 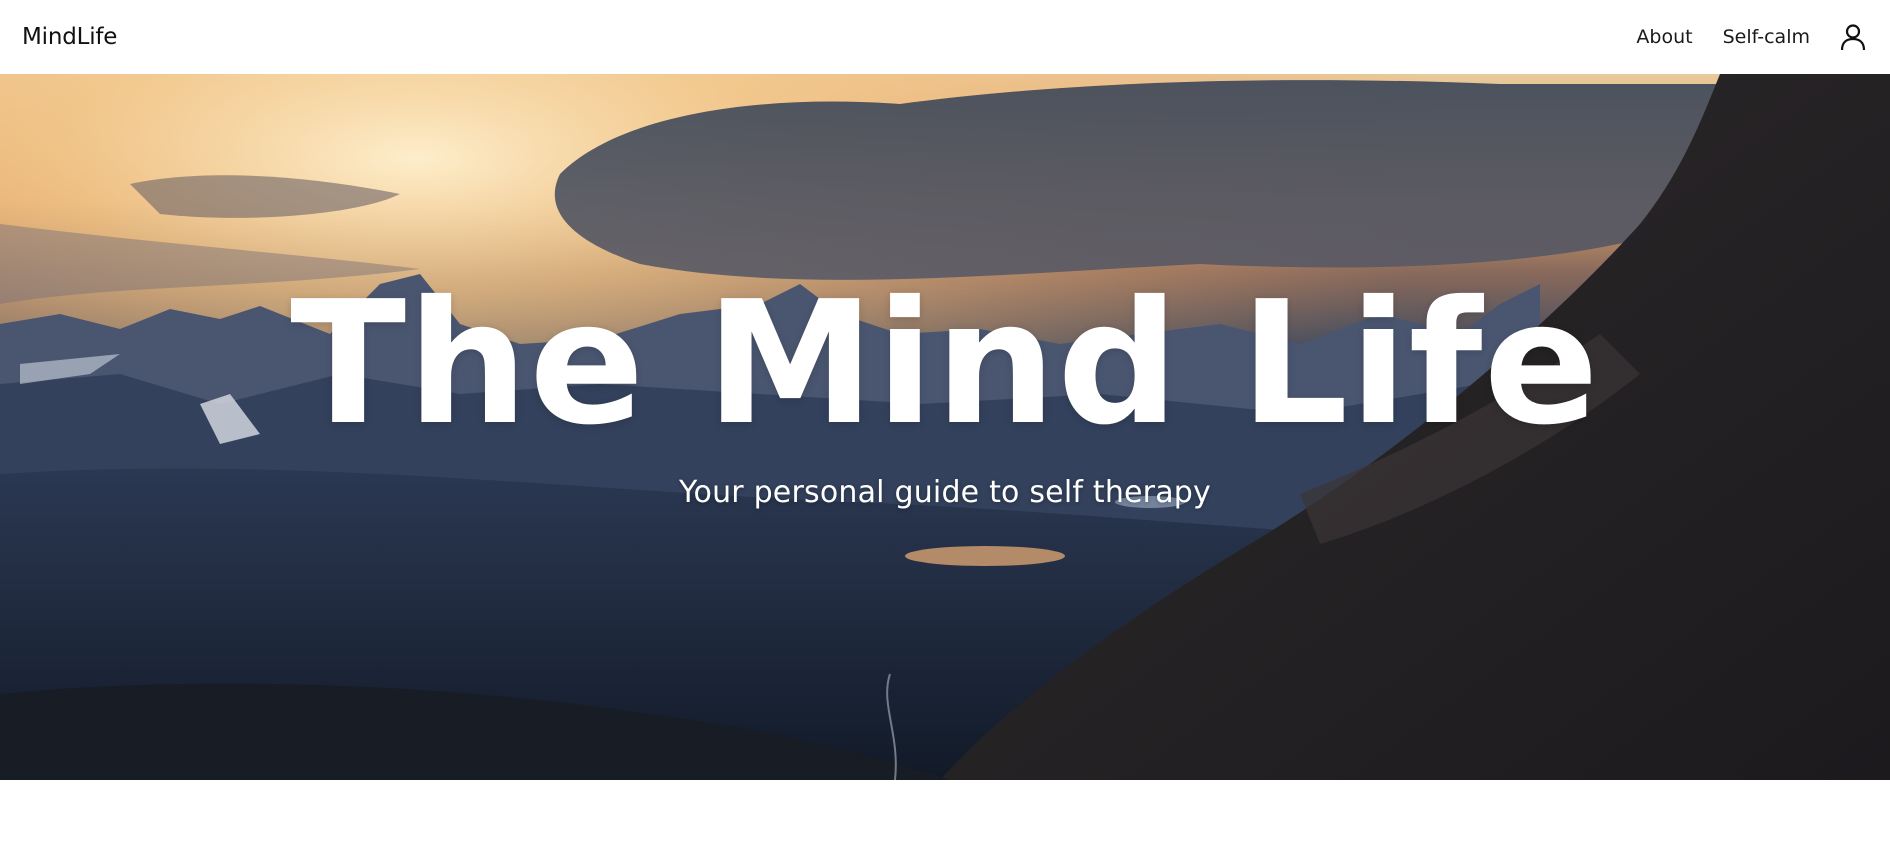 What do you see at coordinates (1664, 37) in the screenshot?
I see `nav-link-about: About` at bounding box center [1664, 37].